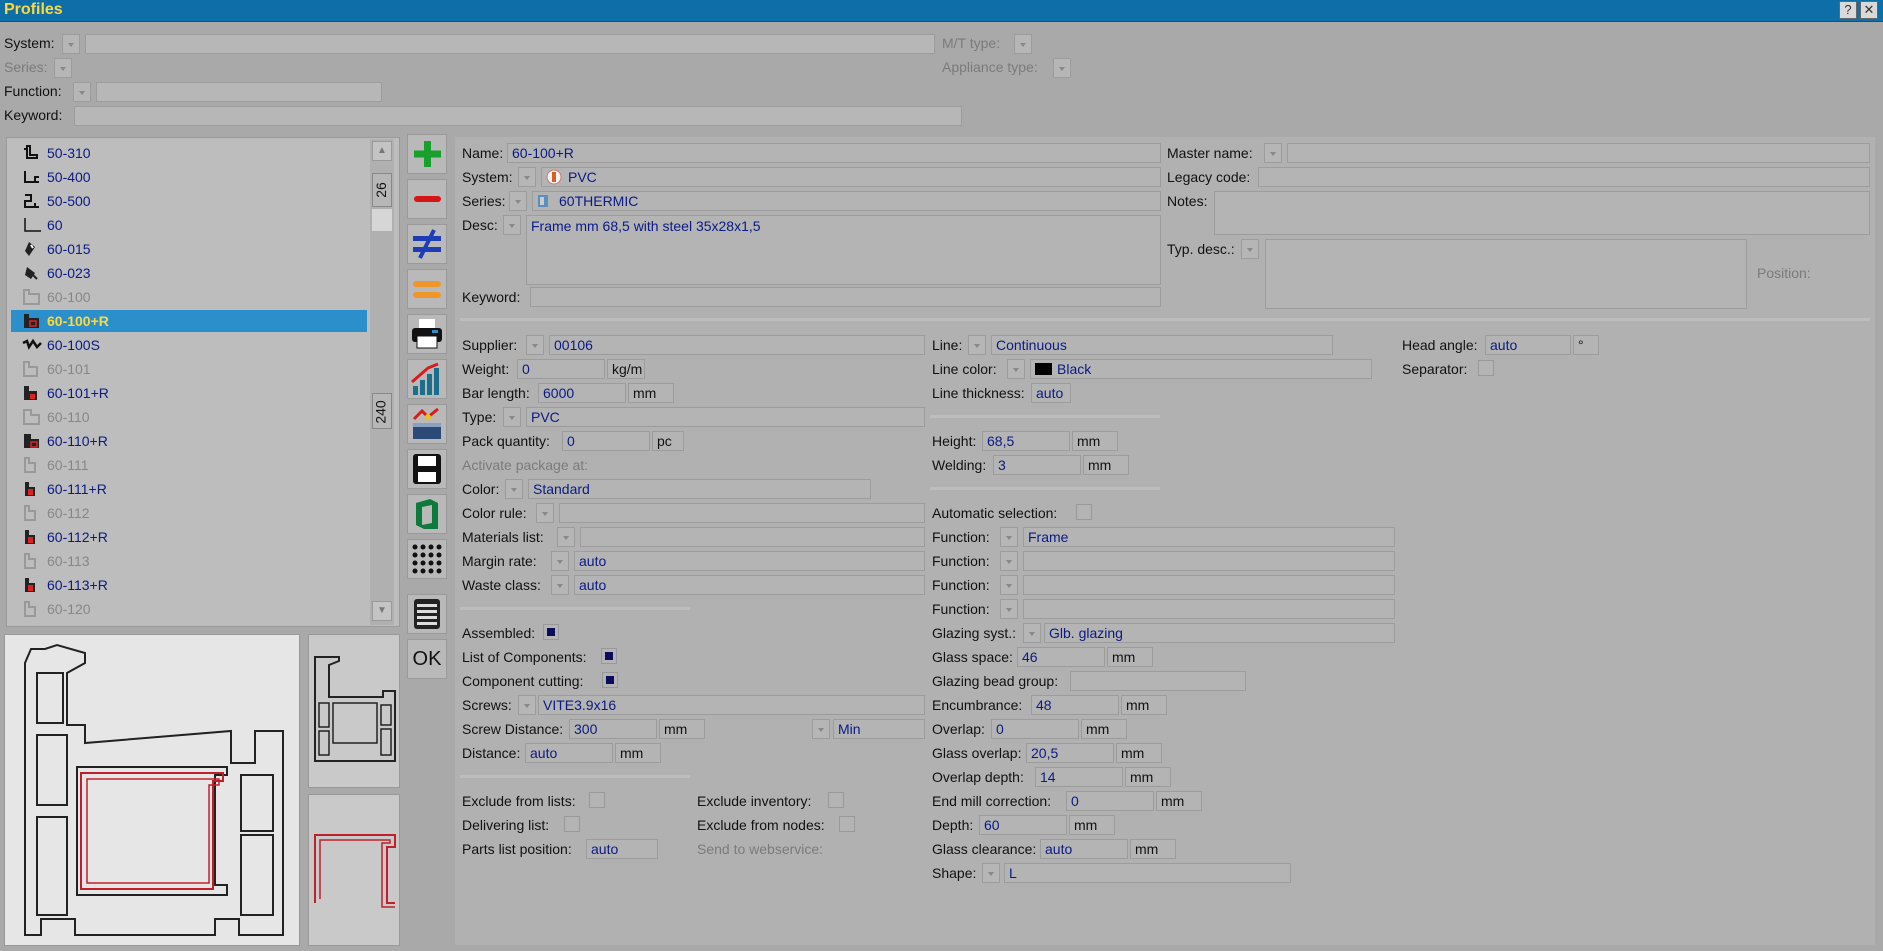 The image size is (1883, 951). I want to click on type-dropdown, so click(512, 417).